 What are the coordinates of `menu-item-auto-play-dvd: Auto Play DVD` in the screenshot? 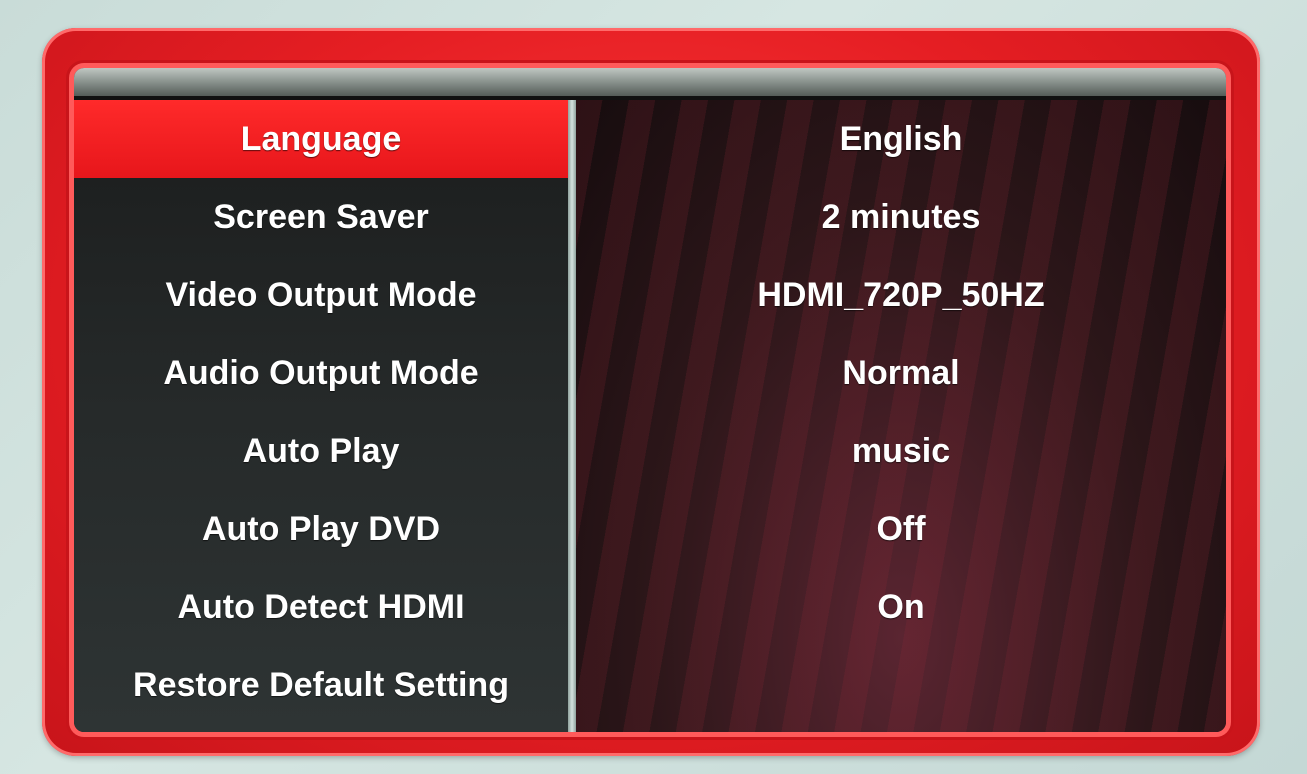 It's located at (321, 529).